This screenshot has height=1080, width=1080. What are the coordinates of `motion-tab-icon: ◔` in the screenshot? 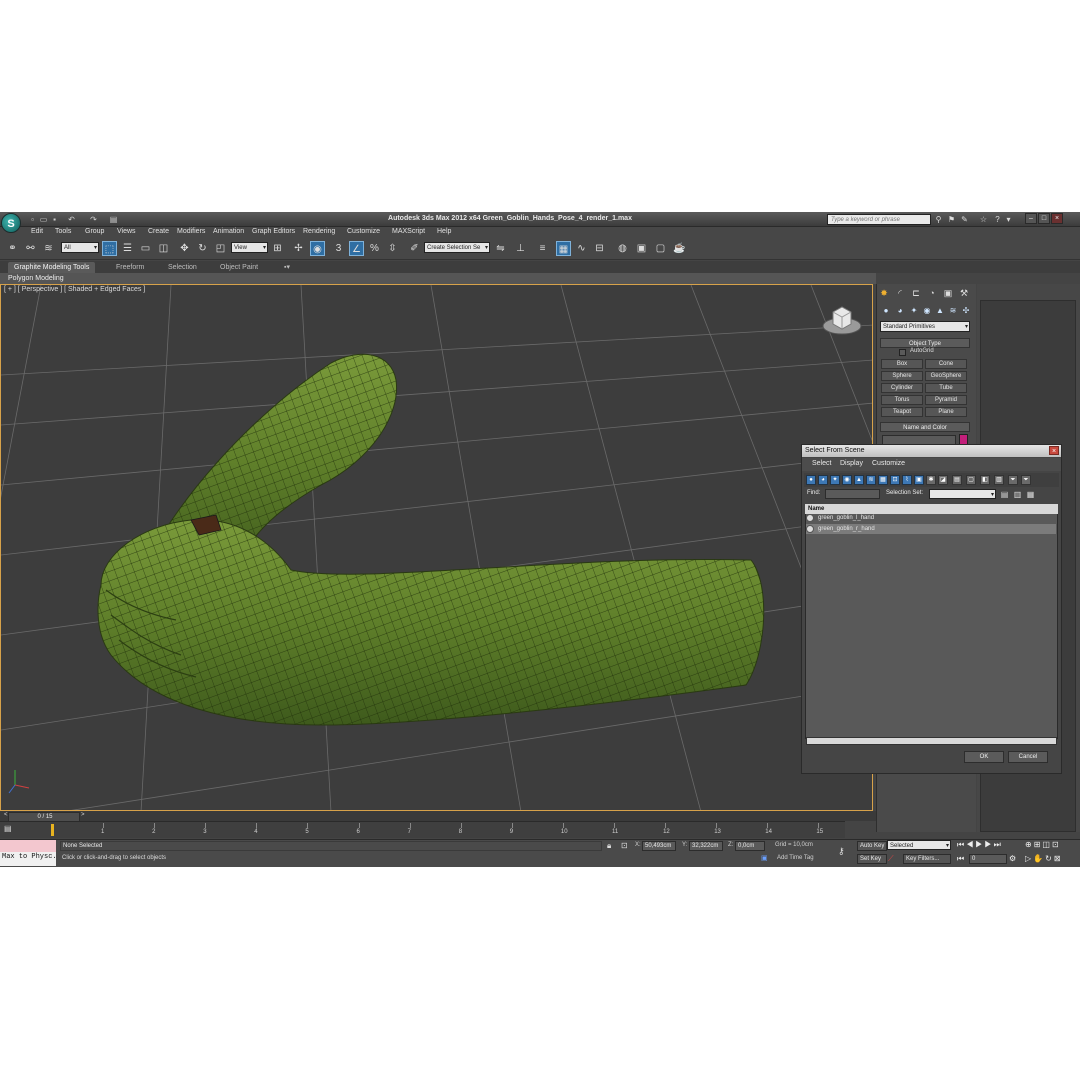 It's located at (932, 293).